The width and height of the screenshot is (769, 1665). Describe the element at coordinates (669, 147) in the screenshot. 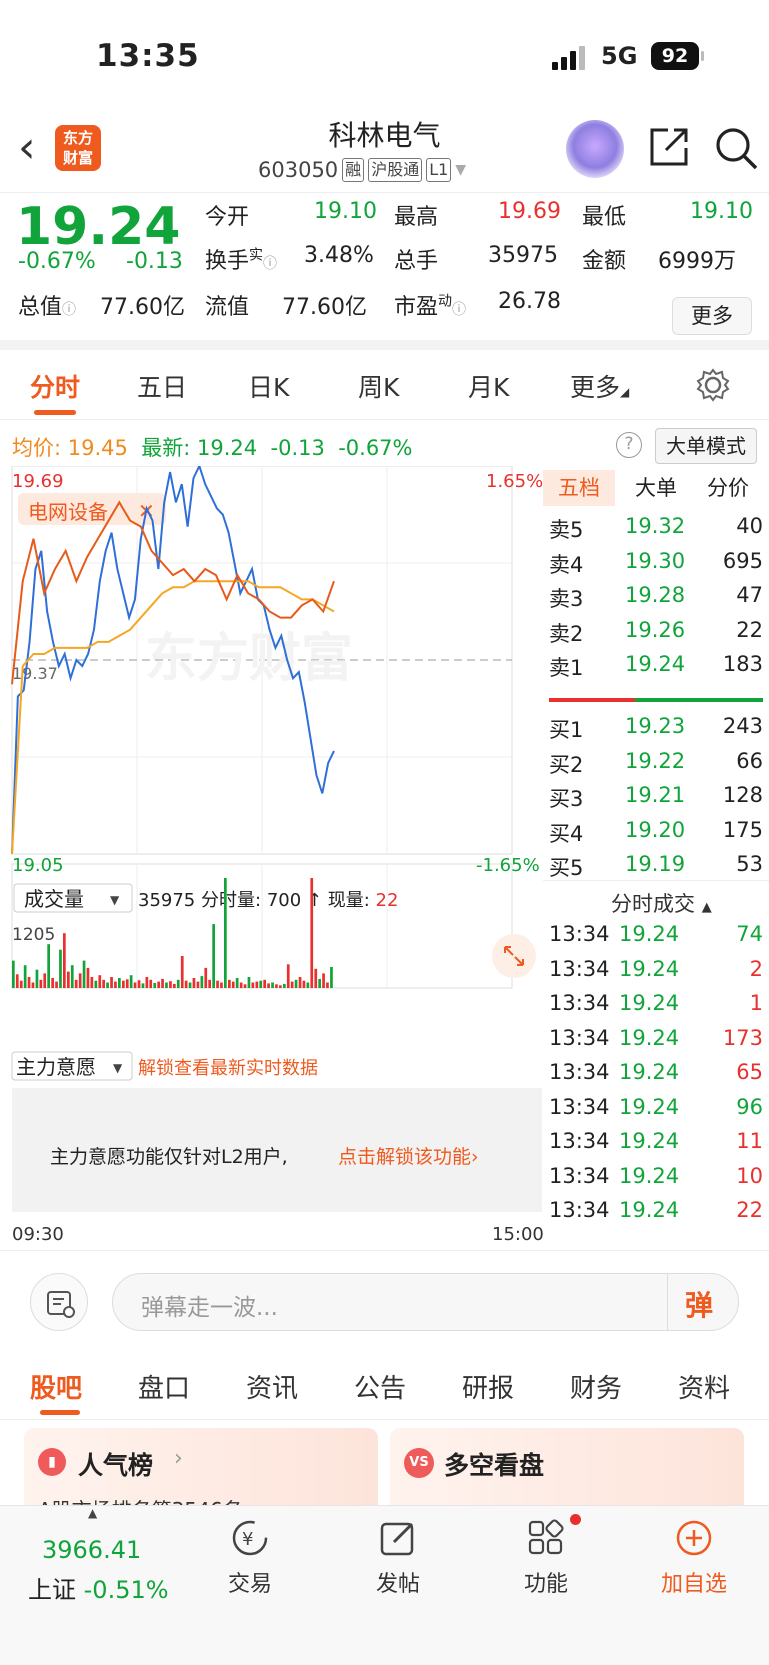

I see `share-icon` at that location.